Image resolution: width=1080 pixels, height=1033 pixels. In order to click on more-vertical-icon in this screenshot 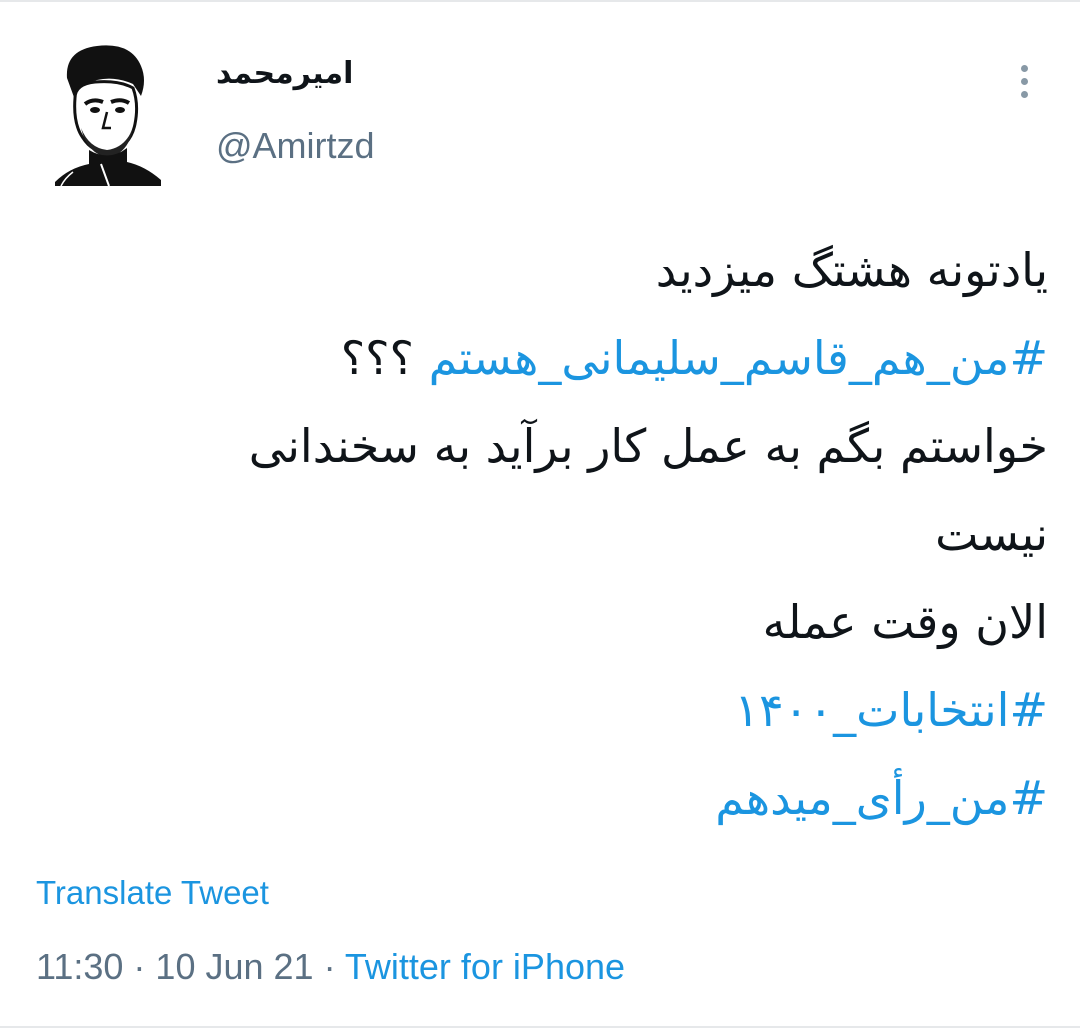, I will do `click(1024, 68)`.